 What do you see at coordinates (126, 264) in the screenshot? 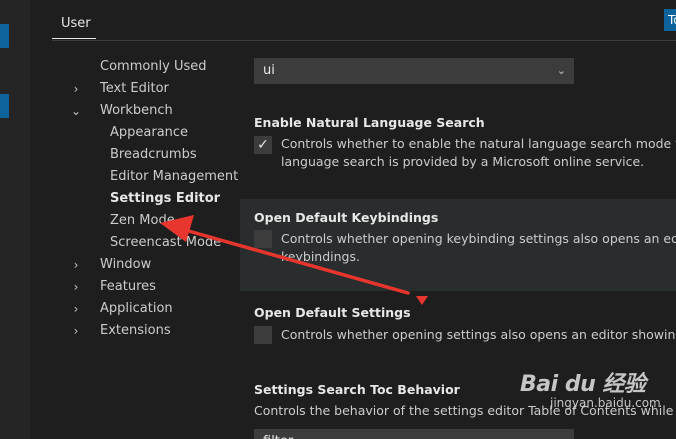
I see `toc-item-label: Window` at bounding box center [126, 264].